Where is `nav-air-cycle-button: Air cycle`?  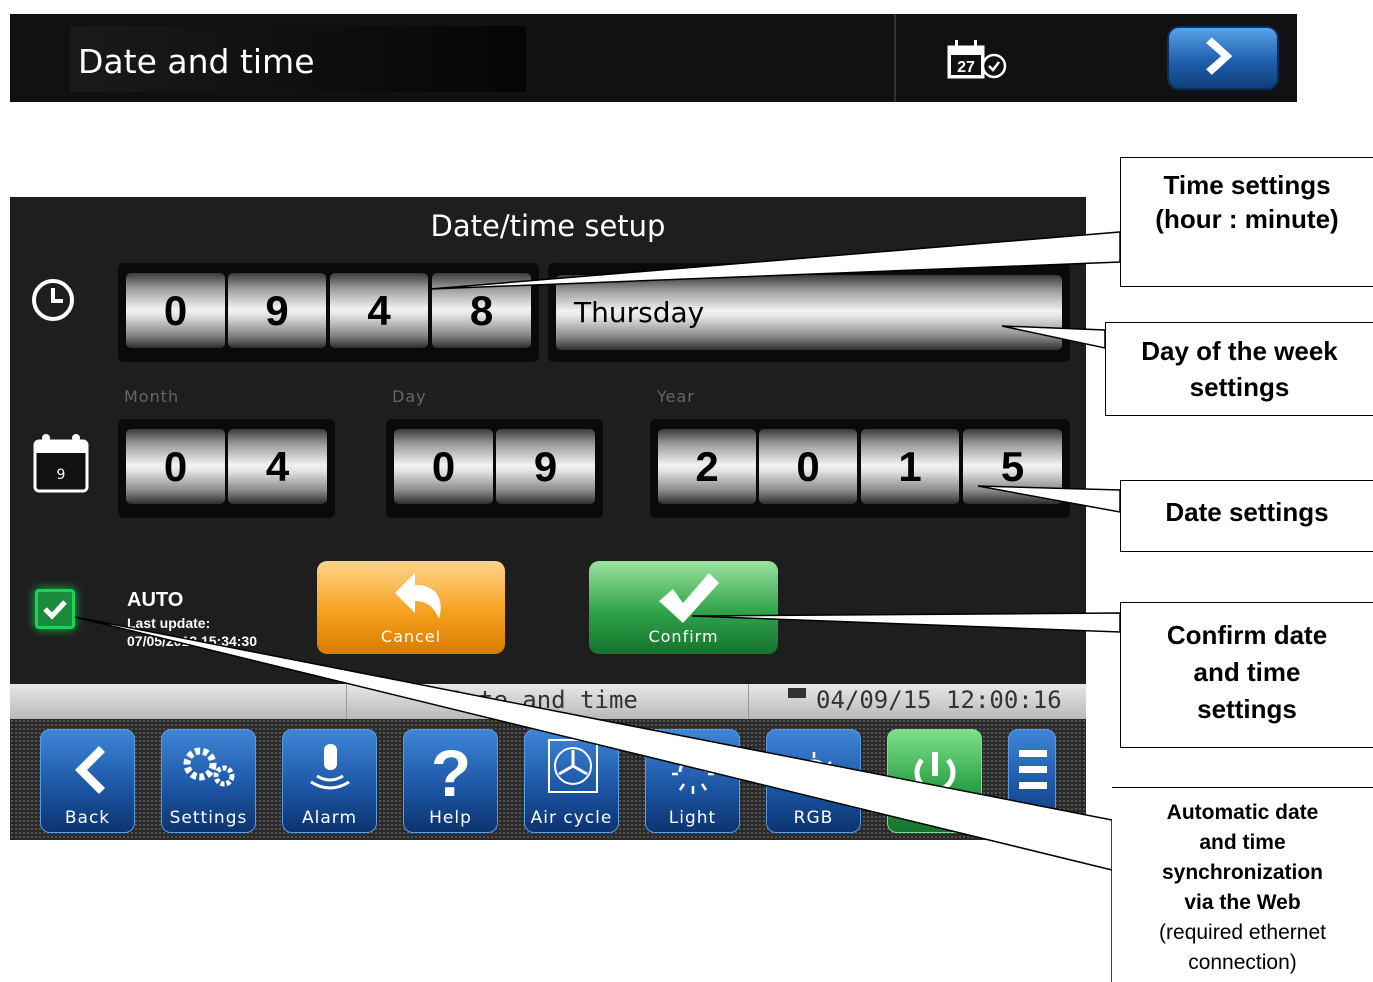 nav-air-cycle-button: Air cycle is located at coordinates (571, 781).